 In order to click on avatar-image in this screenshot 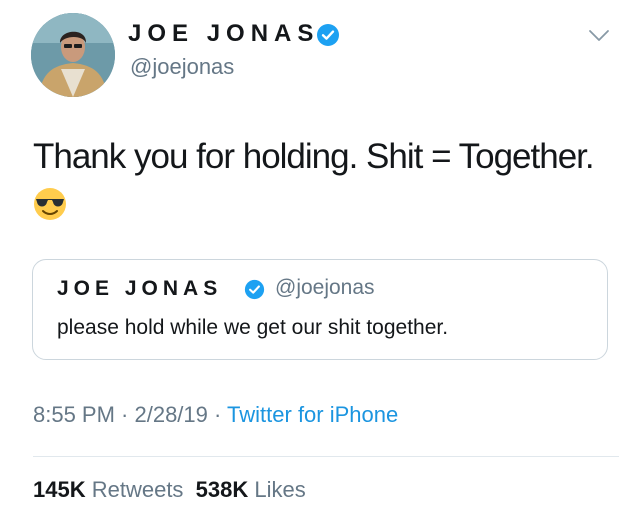, I will do `click(73, 55)`.